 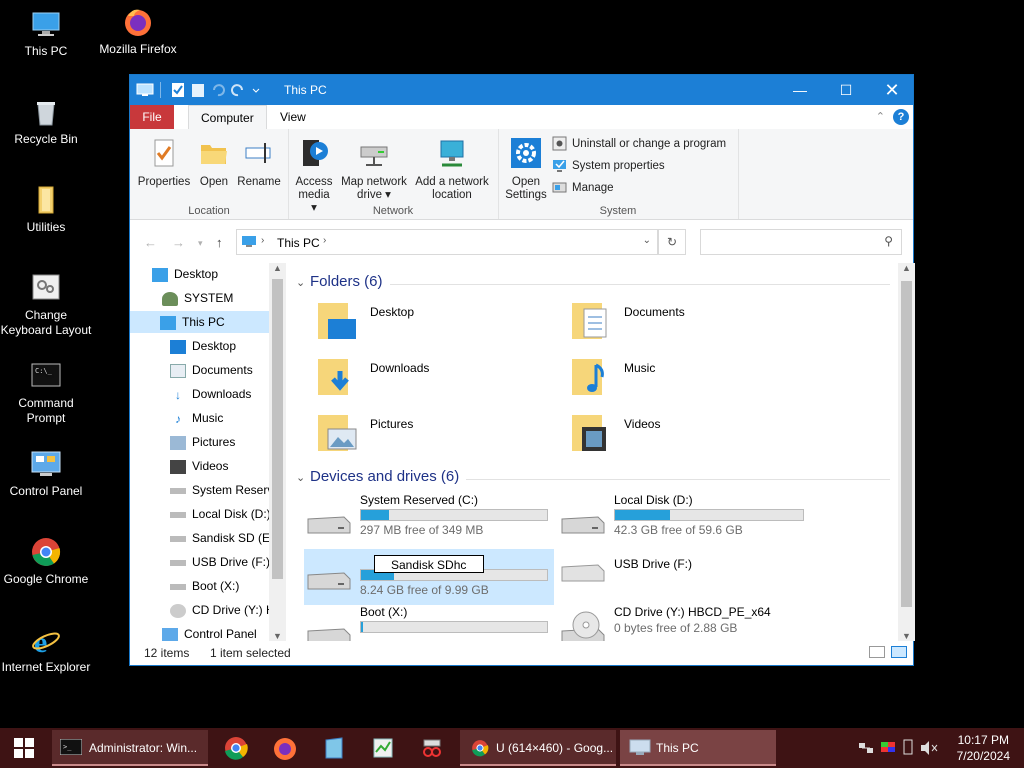 I want to click on folder-downloads: Downloads, so click(x=434, y=381).